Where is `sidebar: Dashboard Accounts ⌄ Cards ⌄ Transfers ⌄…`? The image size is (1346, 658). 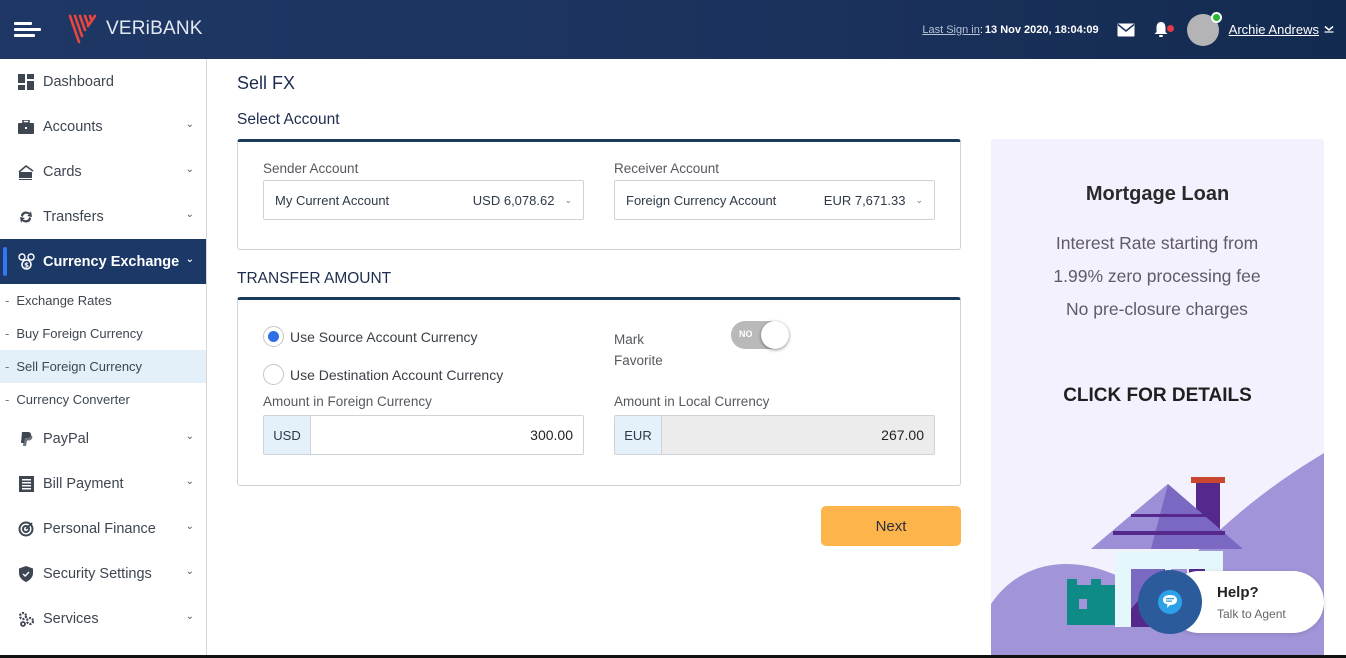
sidebar: Dashboard Accounts ⌄ Cards ⌄ Transfers ⌄… is located at coordinates (103, 358).